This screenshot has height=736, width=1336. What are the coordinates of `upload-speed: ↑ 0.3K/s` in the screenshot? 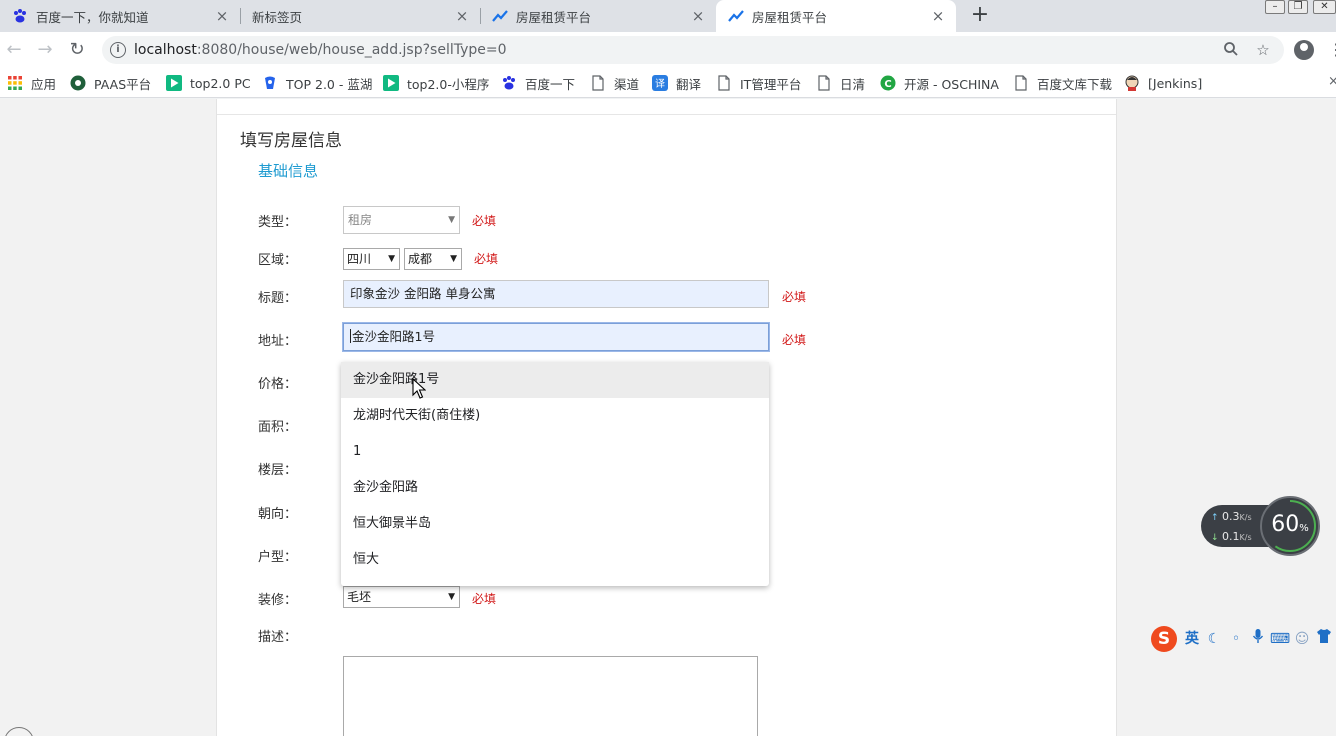 It's located at (1231, 516).